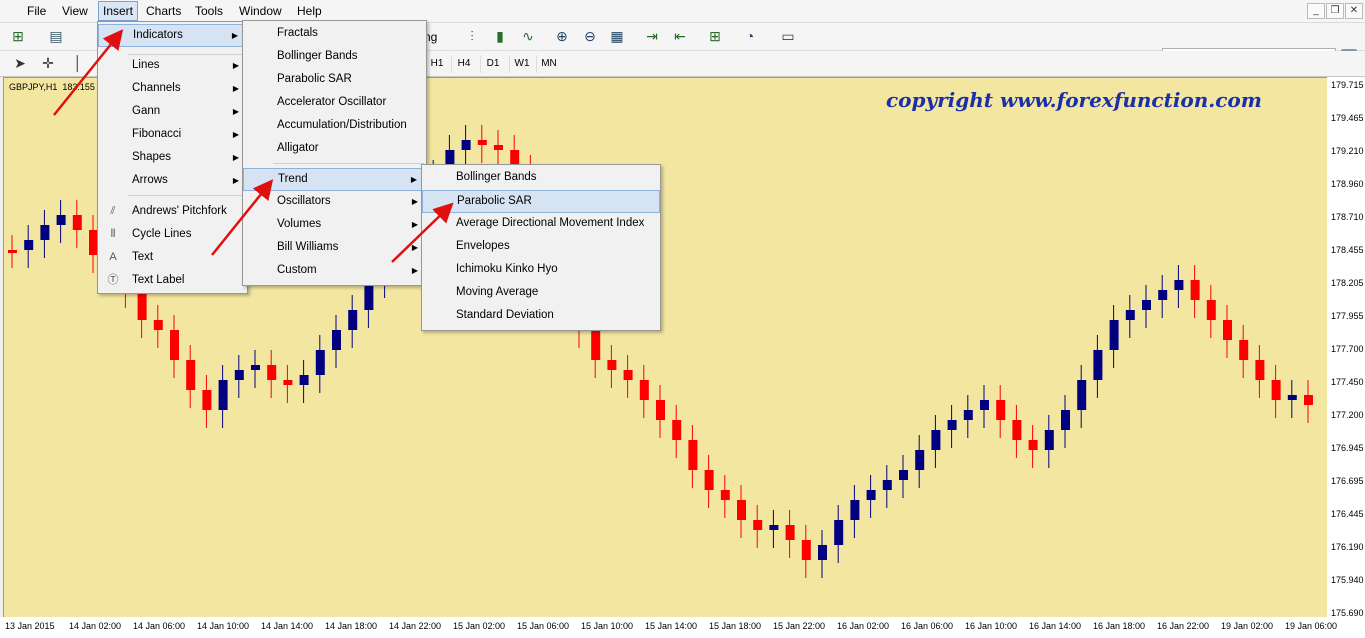 This screenshot has width=1365, height=638. Describe the element at coordinates (1347, 118) in the screenshot. I see `price-tick-label: 179.465` at that location.